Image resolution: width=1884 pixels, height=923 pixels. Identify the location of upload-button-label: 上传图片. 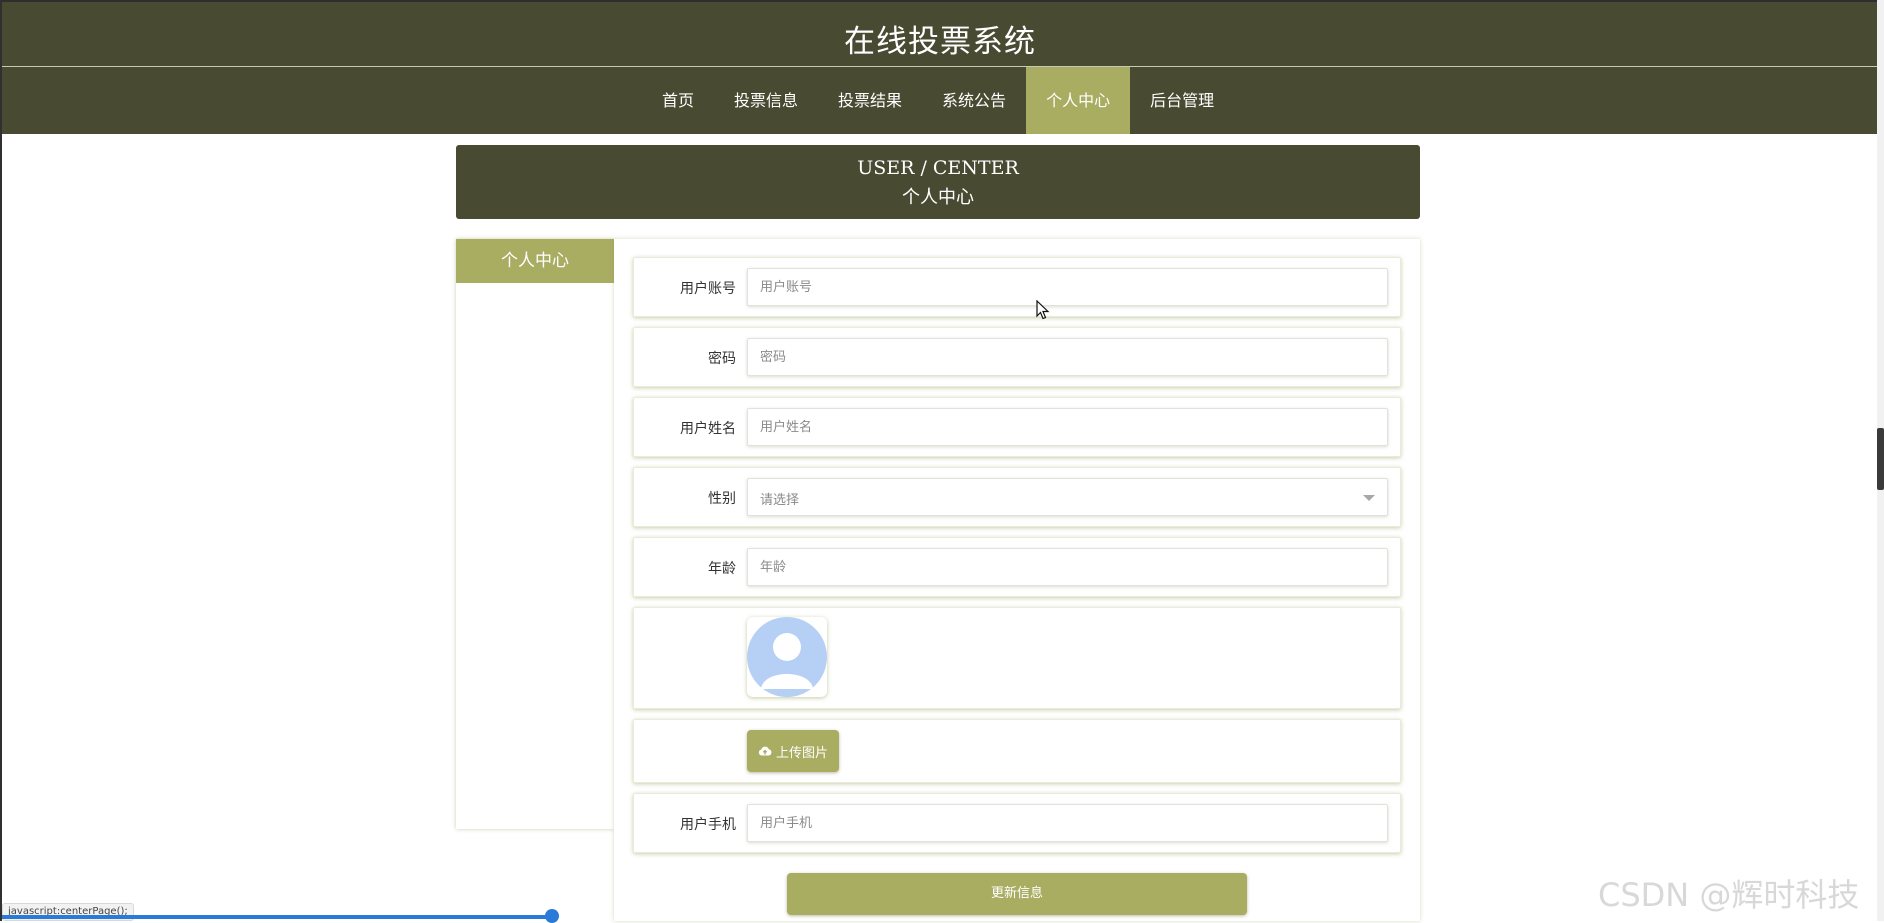
(801, 753).